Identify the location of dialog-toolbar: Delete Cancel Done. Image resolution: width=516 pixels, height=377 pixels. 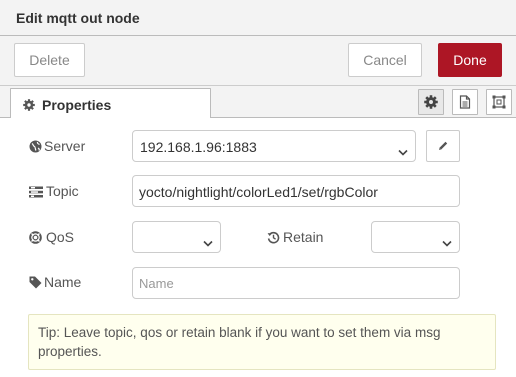
(258, 61).